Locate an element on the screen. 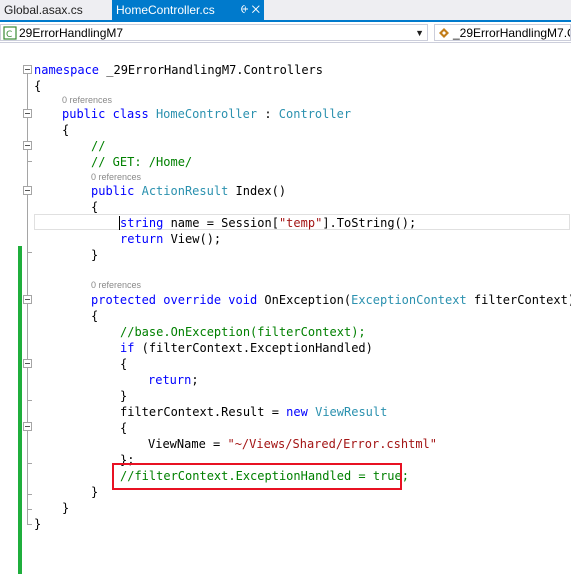 The width and height of the screenshot is (571, 574). collapse-if-icon is located at coordinates (27, 363).